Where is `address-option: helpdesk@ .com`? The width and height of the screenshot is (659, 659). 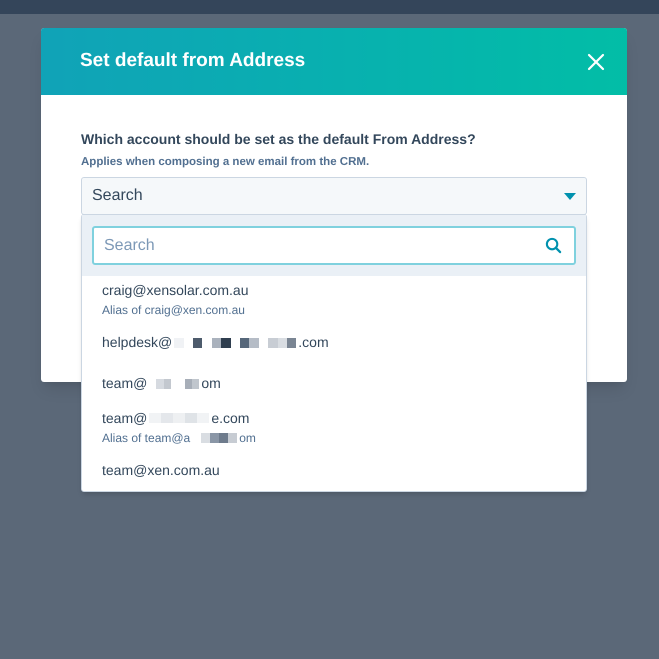
address-option: helpdesk@ .com is located at coordinates (334, 342).